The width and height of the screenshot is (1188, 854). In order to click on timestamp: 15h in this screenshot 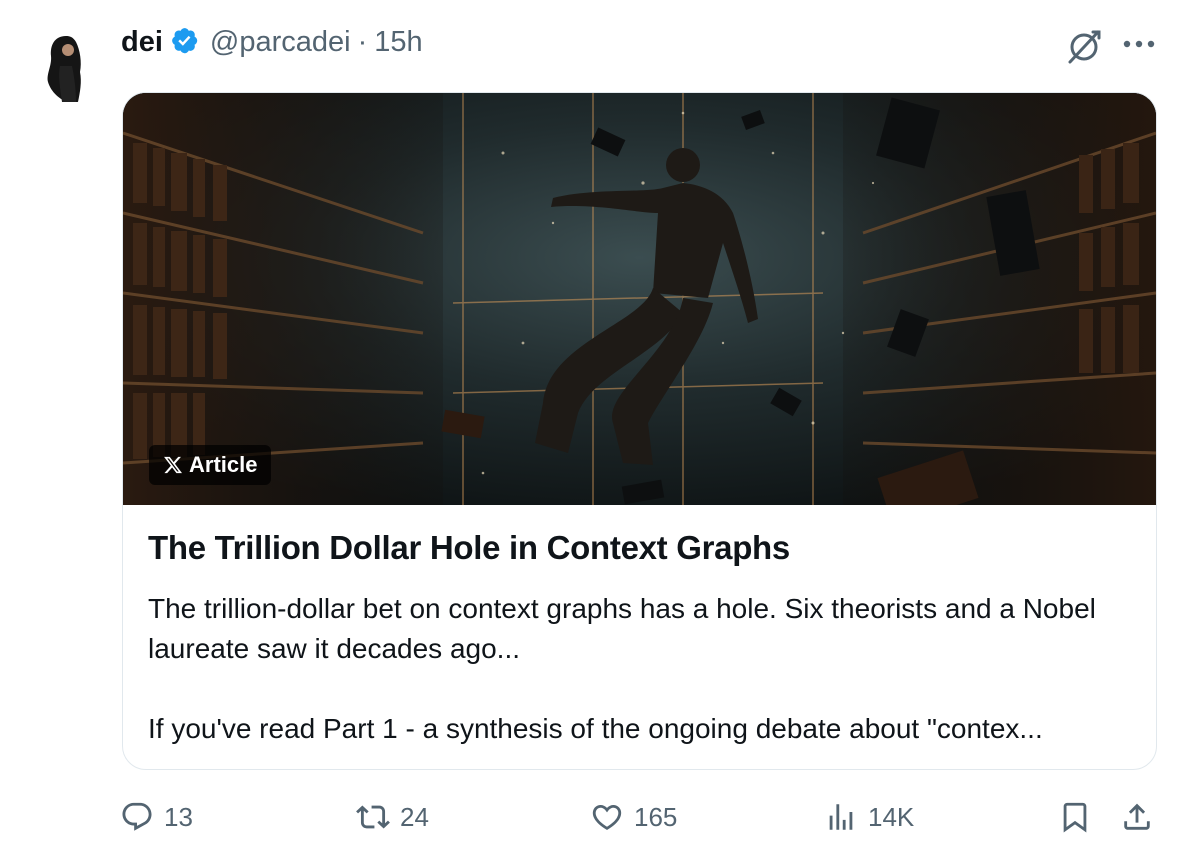, I will do `click(398, 42)`.